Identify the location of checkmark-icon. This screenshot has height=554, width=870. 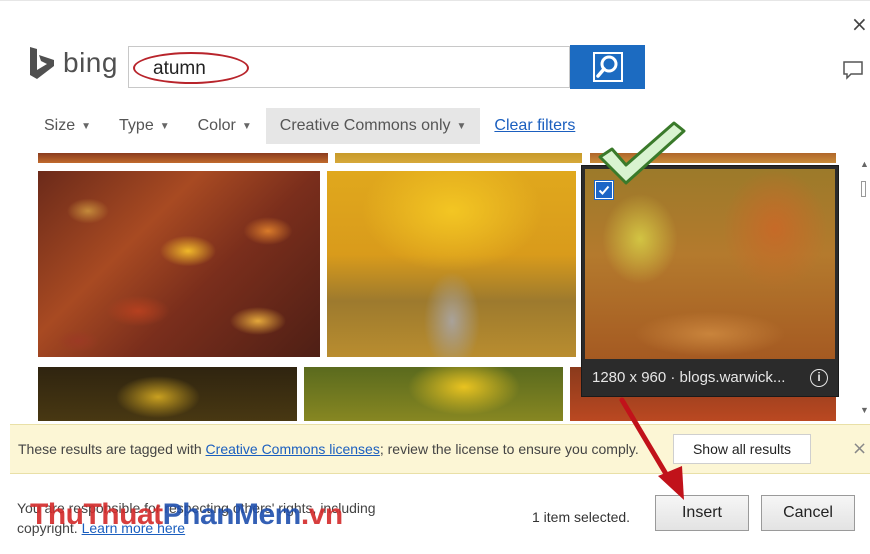
(604, 190).